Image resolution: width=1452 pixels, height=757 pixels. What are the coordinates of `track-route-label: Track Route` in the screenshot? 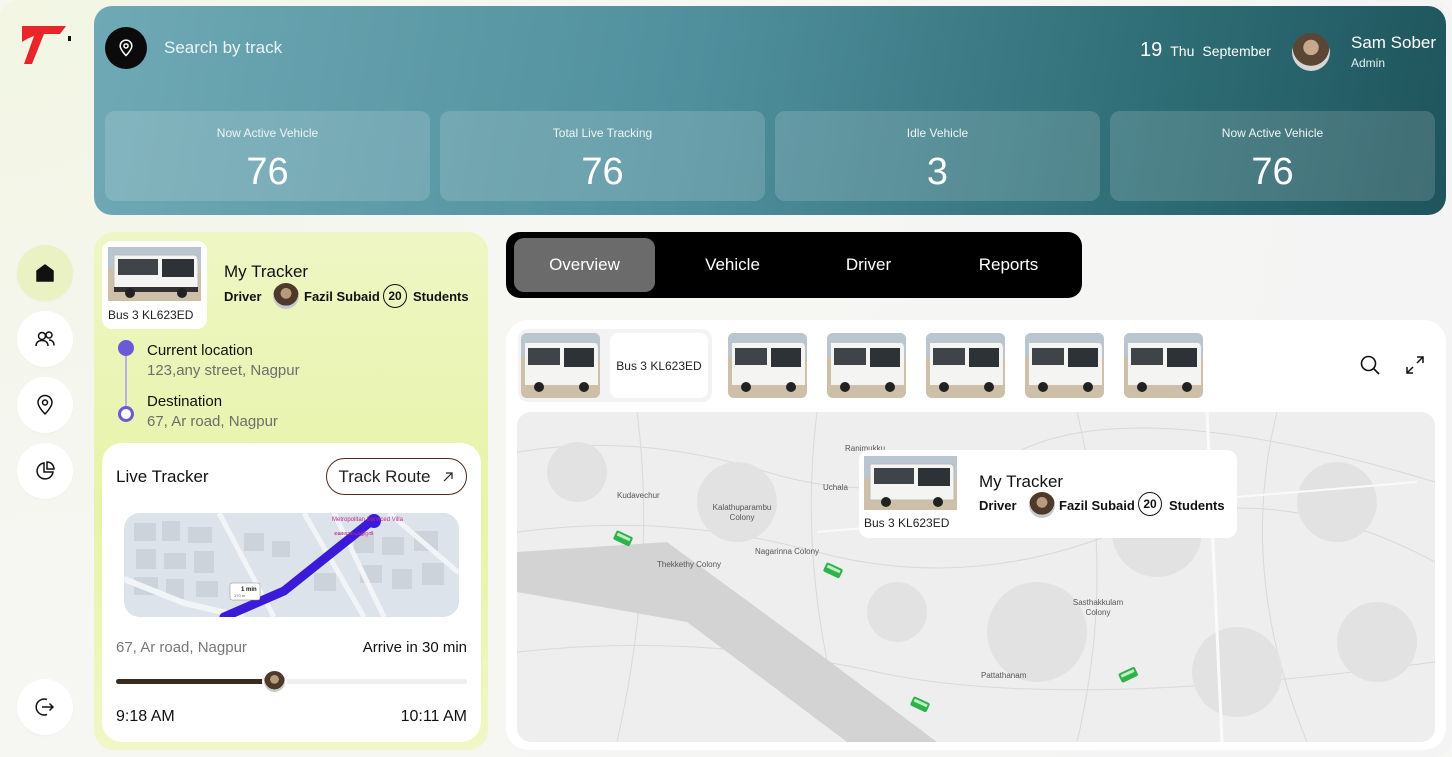 It's located at (384, 476).